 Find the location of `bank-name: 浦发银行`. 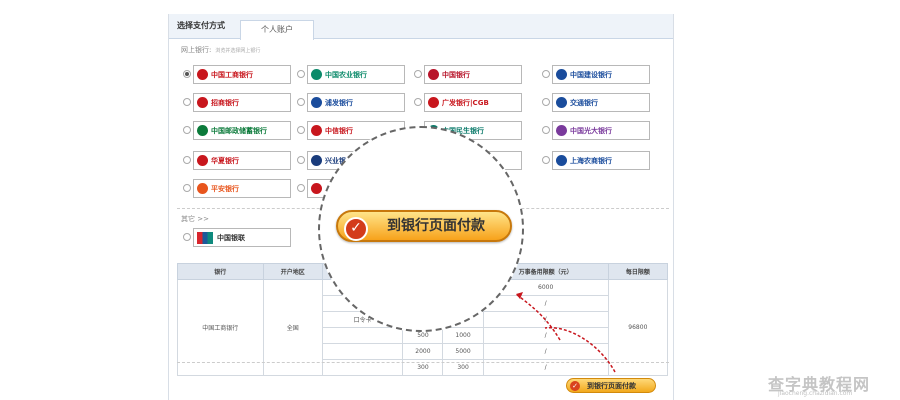

bank-name: 浦发银行 is located at coordinates (339, 103).